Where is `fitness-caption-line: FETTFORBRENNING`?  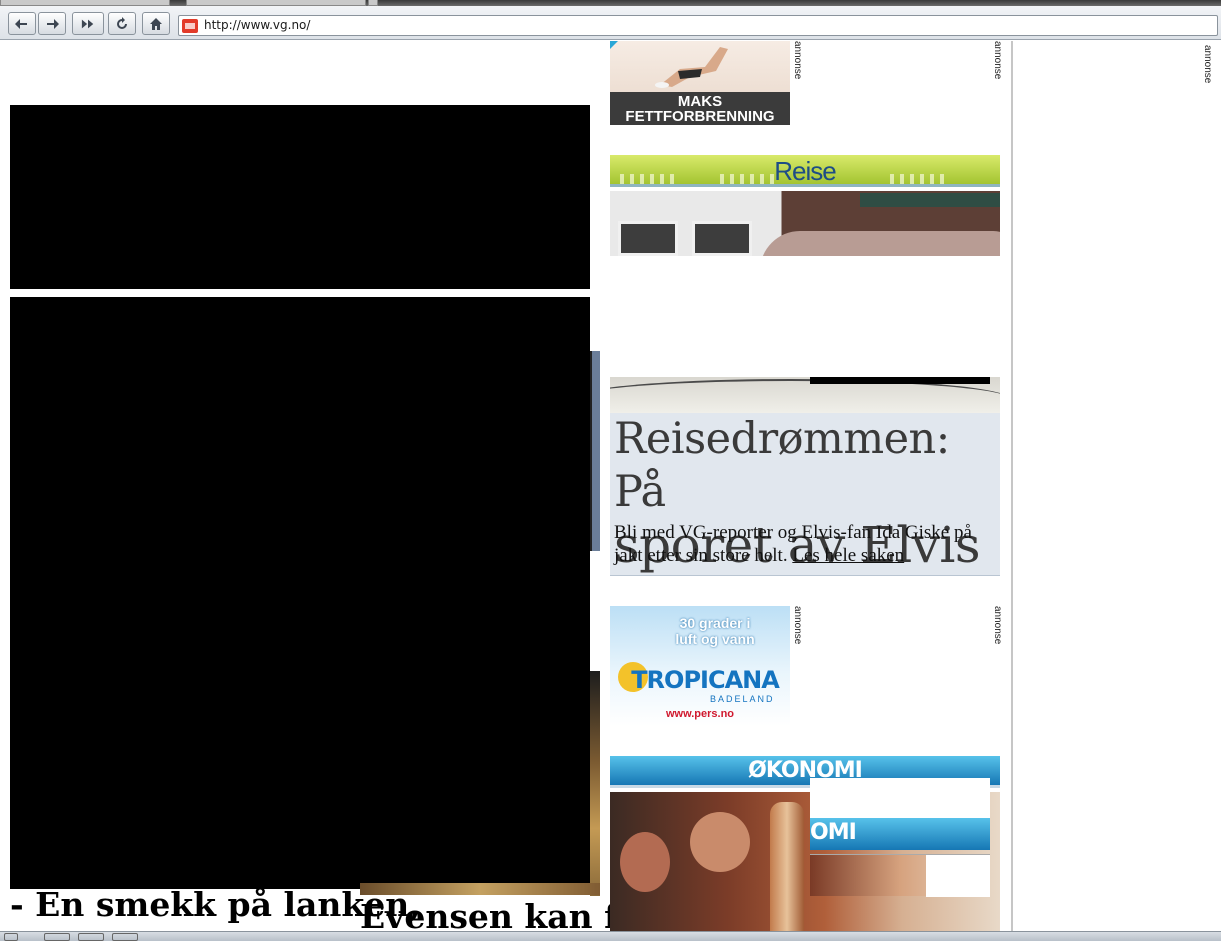 fitness-caption-line: FETTFORBRENNING is located at coordinates (700, 116).